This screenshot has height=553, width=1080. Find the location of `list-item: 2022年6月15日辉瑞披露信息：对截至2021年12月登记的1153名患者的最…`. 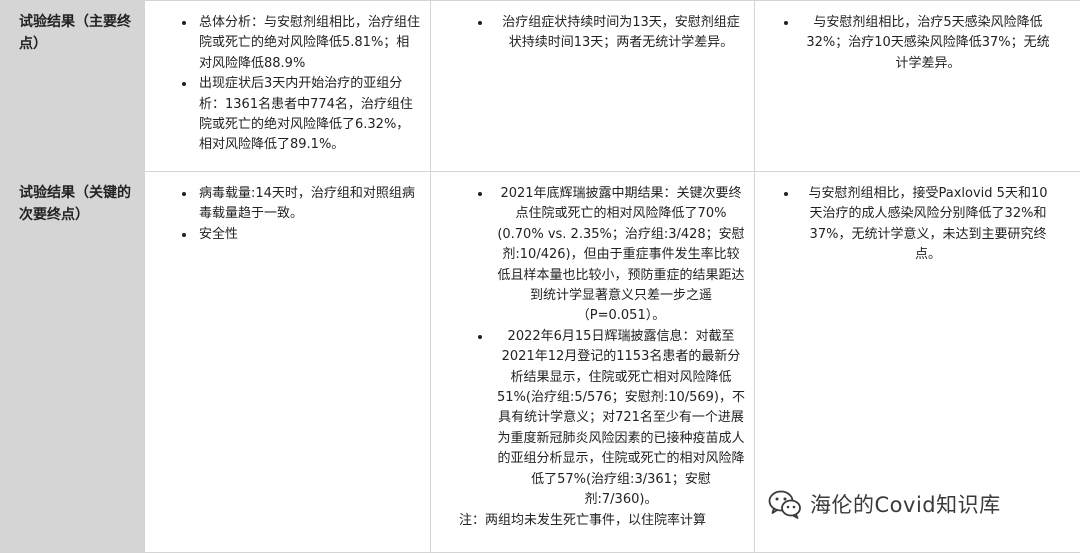

list-item: 2022年6月15日辉瑞披露信息：对截至2021年12月登记的1153名患者的最… is located at coordinates (621, 419).